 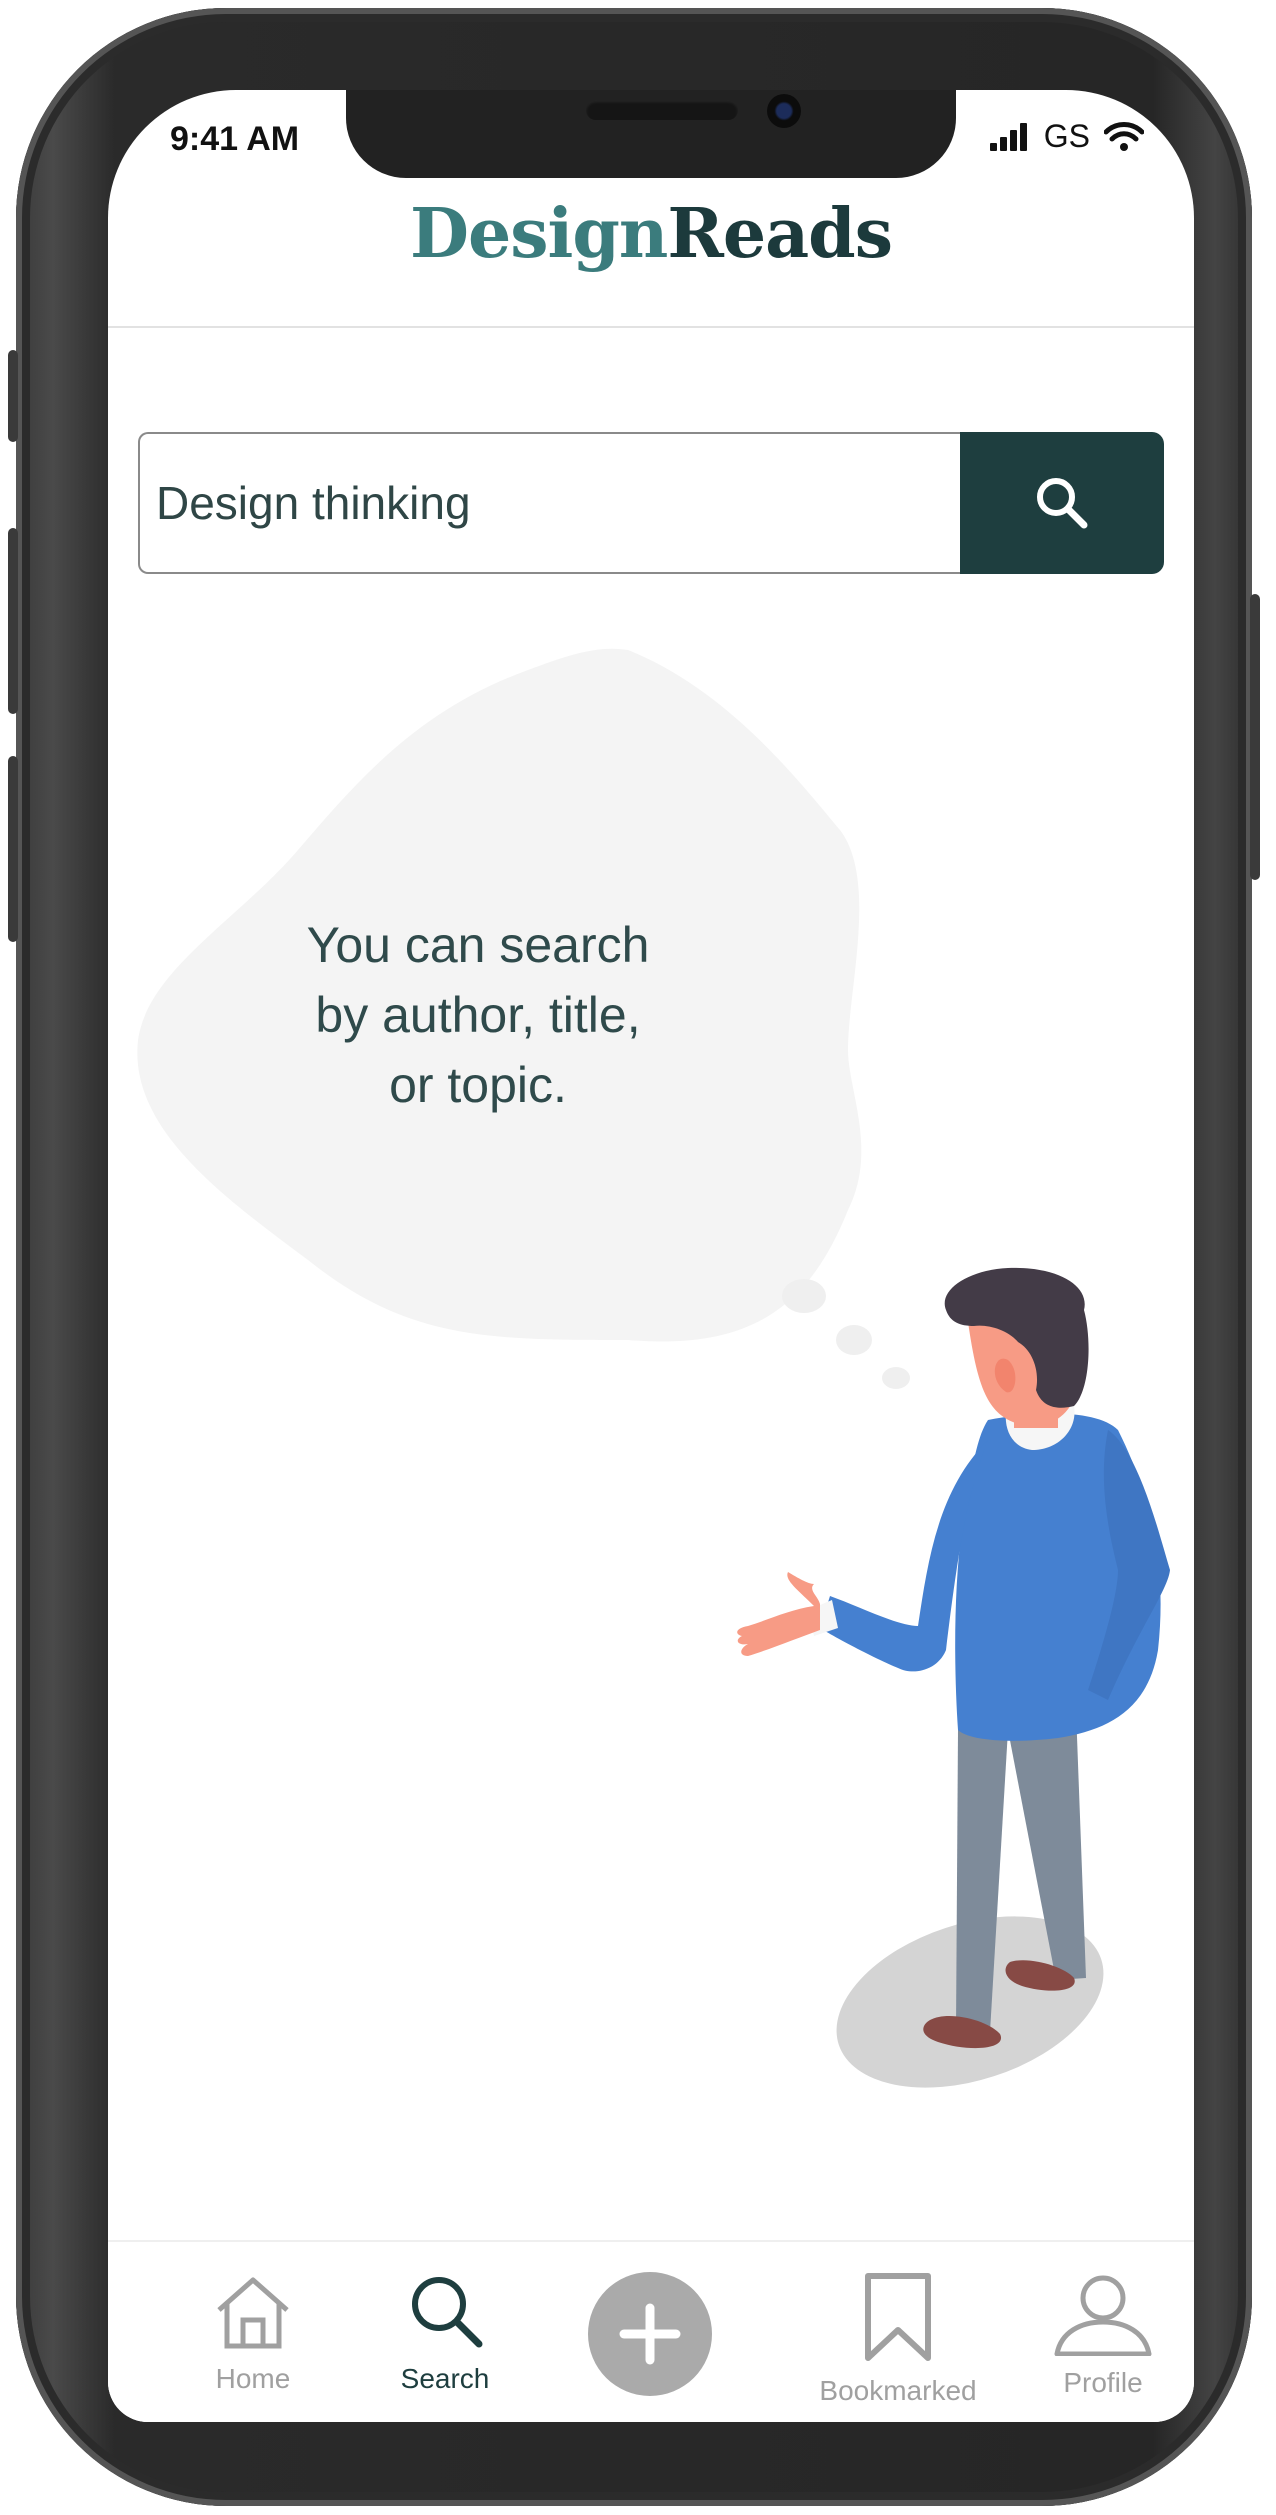 I want to click on carrier-label: GS, so click(x=1066, y=136).